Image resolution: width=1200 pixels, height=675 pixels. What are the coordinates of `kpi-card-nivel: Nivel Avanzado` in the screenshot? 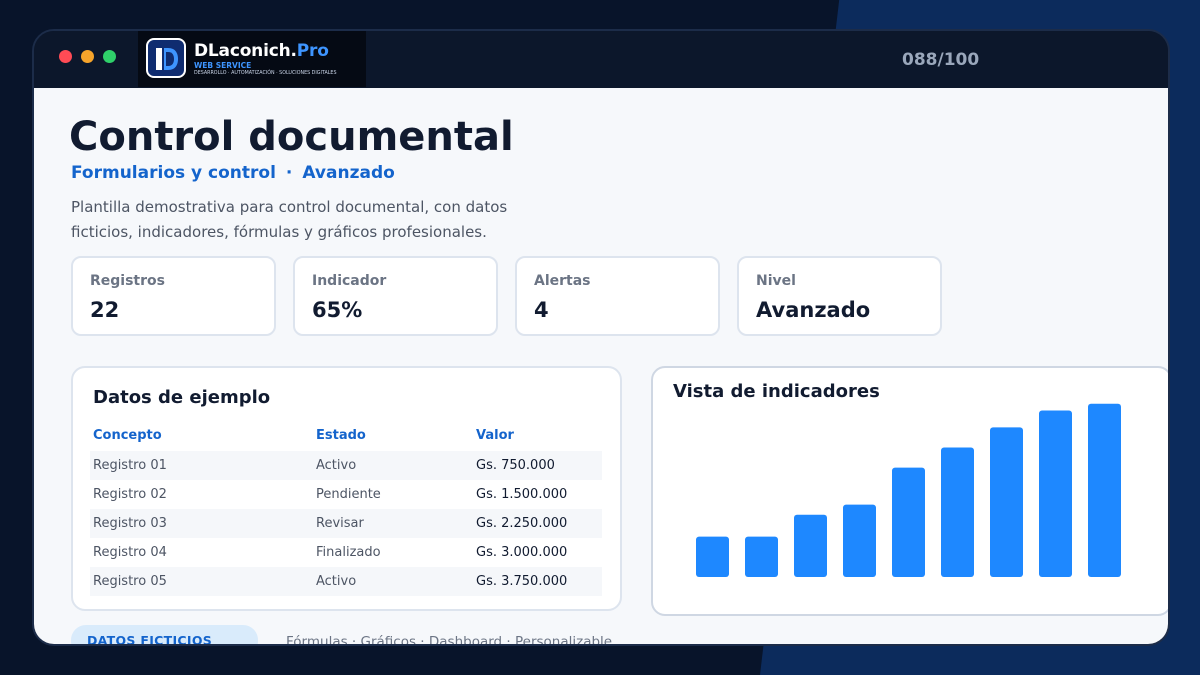 It's located at (839, 296).